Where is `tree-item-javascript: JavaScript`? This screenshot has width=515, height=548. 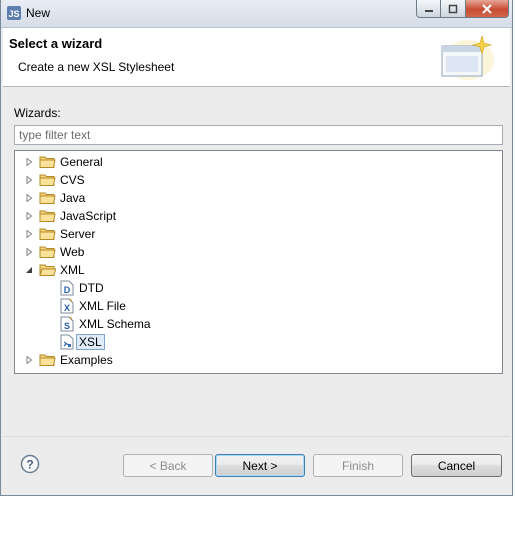
tree-item-javascript: JavaScript is located at coordinates (69, 216).